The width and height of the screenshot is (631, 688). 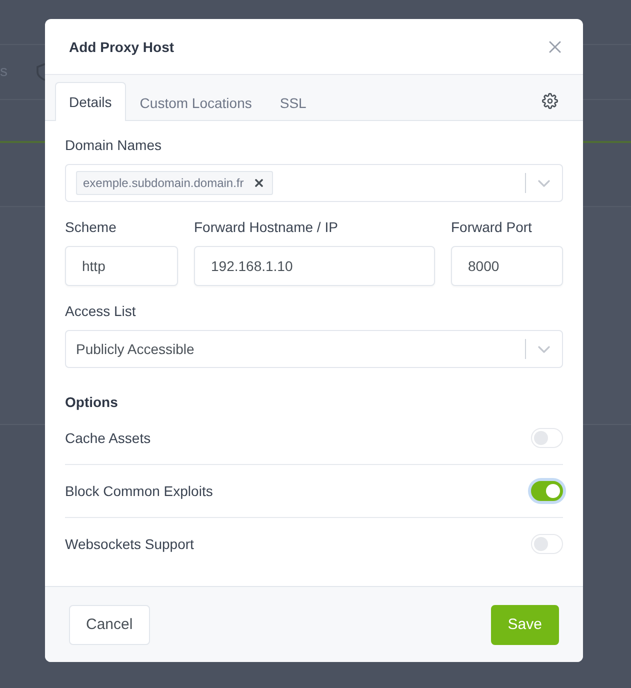 I want to click on field-label: Domain Names, so click(x=113, y=145).